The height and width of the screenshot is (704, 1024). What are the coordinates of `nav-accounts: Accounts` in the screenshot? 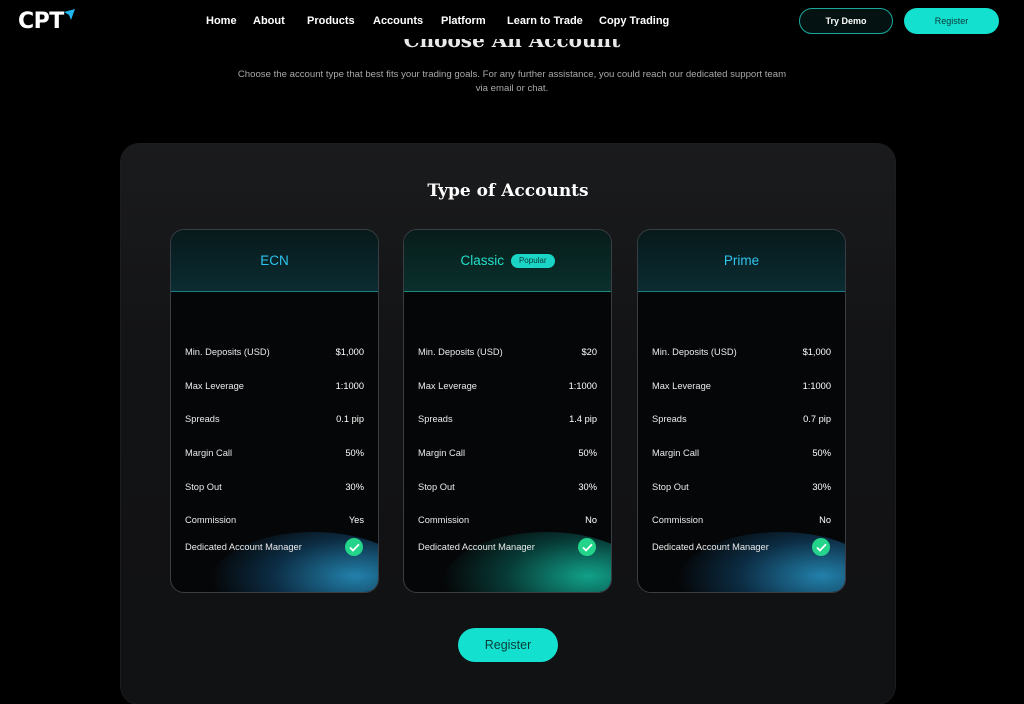 It's located at (398, 21).